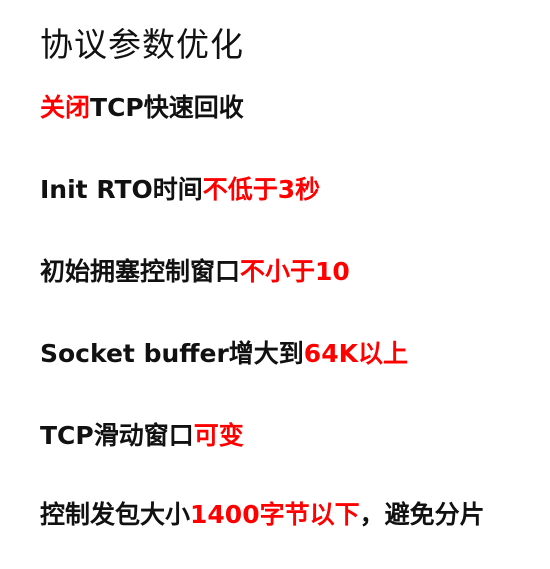 The image size is (550, 569). I want to click on item-socket-buffer: Socket buffer增大到64K以上, so click(224, 352).